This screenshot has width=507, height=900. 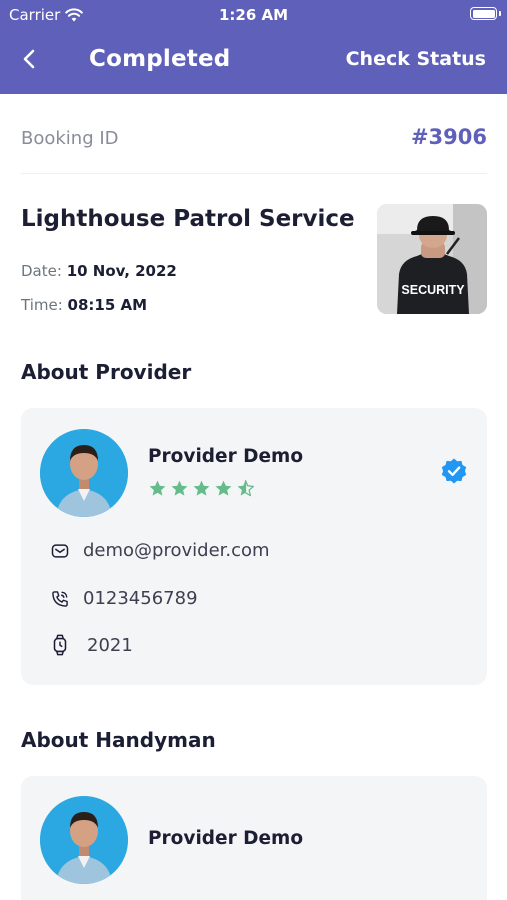 What do you see at coordinates (110, 645) in the screenshot?
I see `provider-since-year: 2021` at bounding box center [110, 645].